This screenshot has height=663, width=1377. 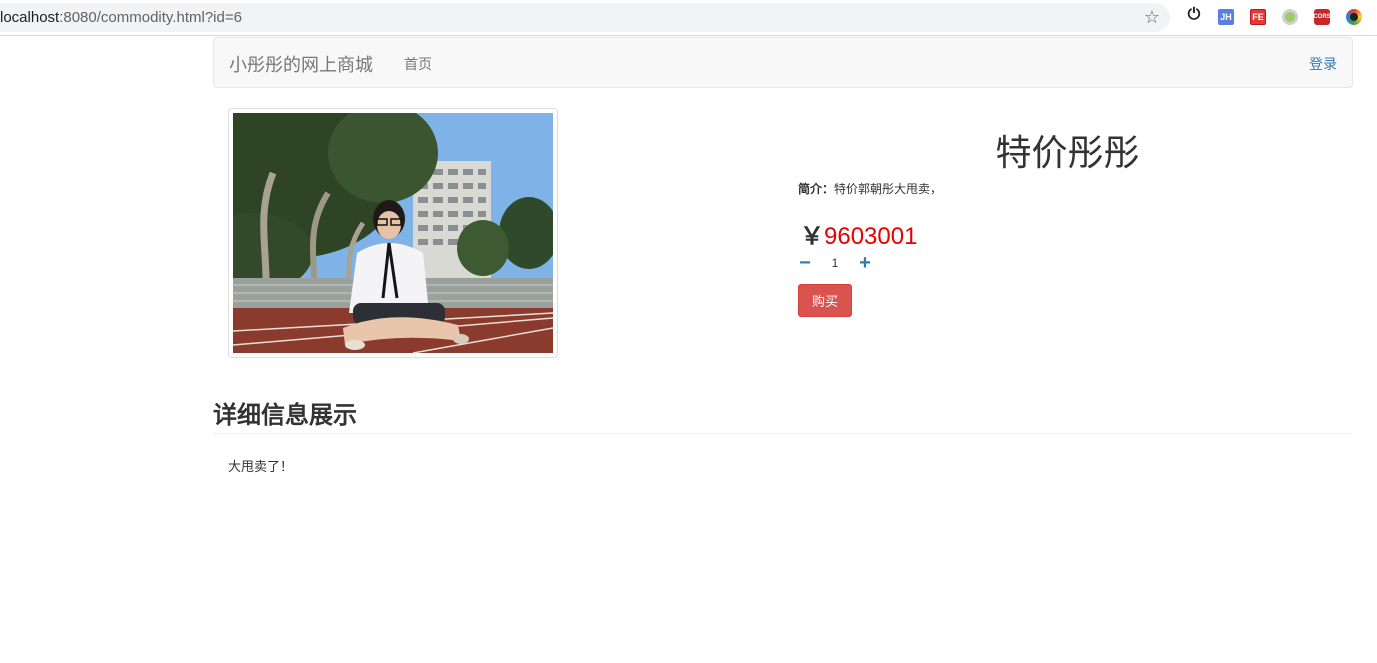 I want to click on product-price: ￥9603001, so click(x=858, y=233).